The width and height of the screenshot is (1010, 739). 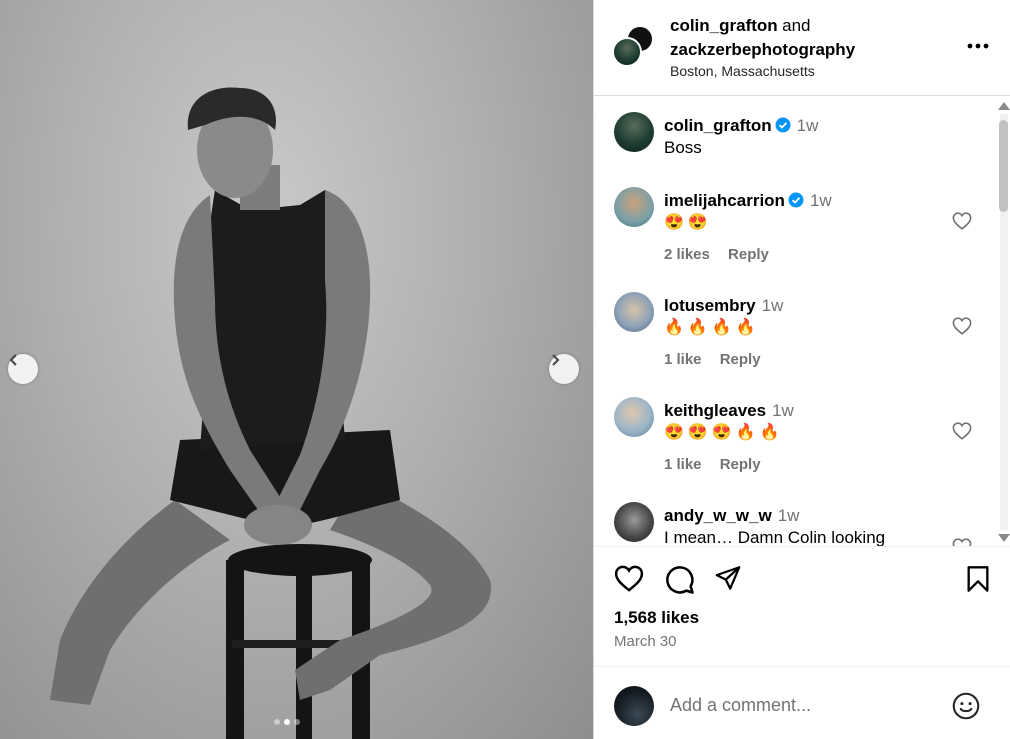 I want to click on scroll-up-arrow, so click(x=1004, y=106).